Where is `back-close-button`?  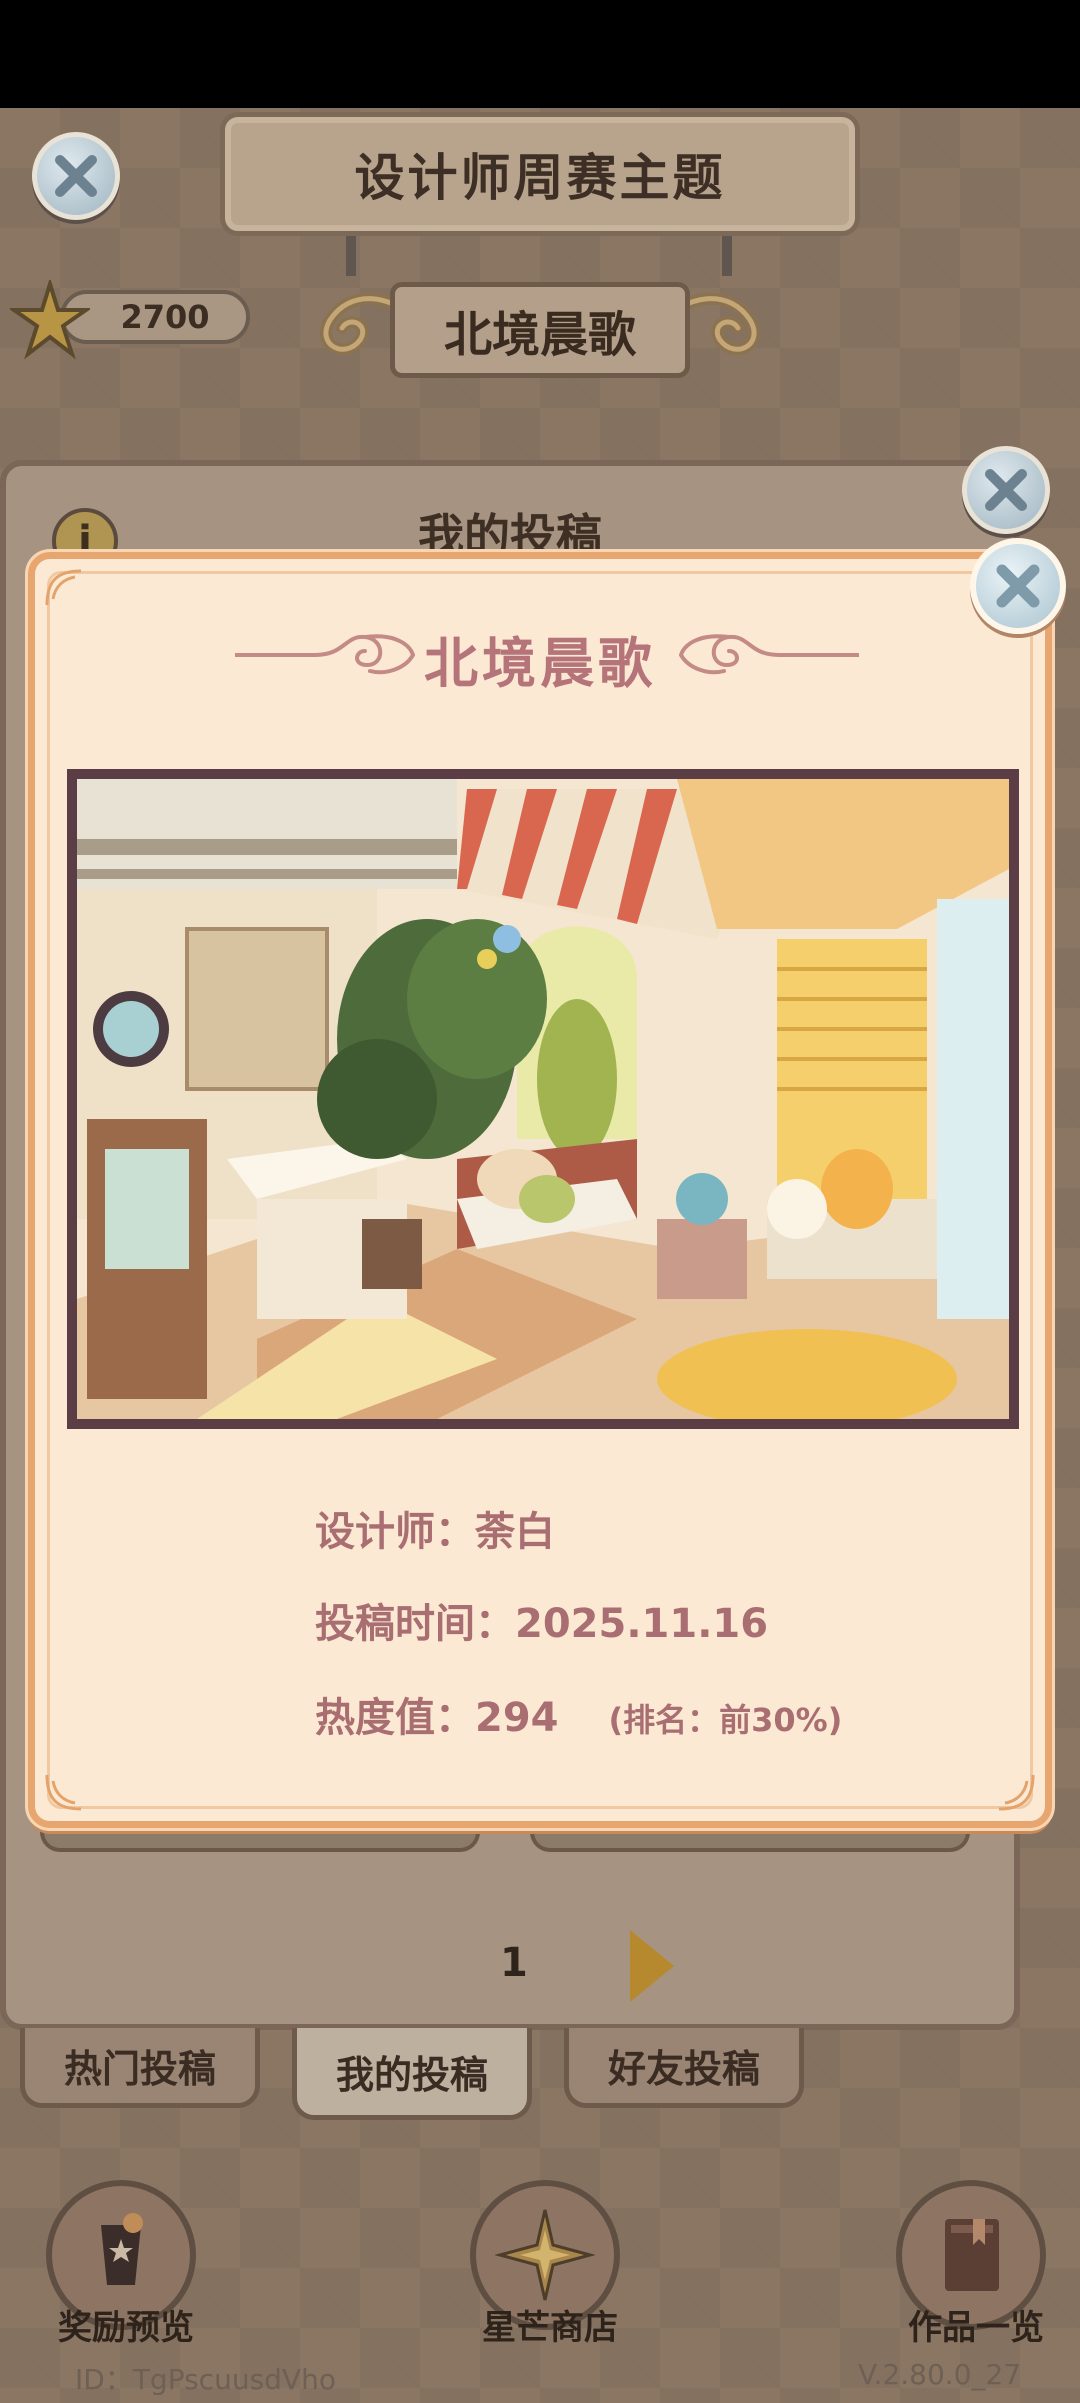 back-close-button is located at coordinates (76, 176).